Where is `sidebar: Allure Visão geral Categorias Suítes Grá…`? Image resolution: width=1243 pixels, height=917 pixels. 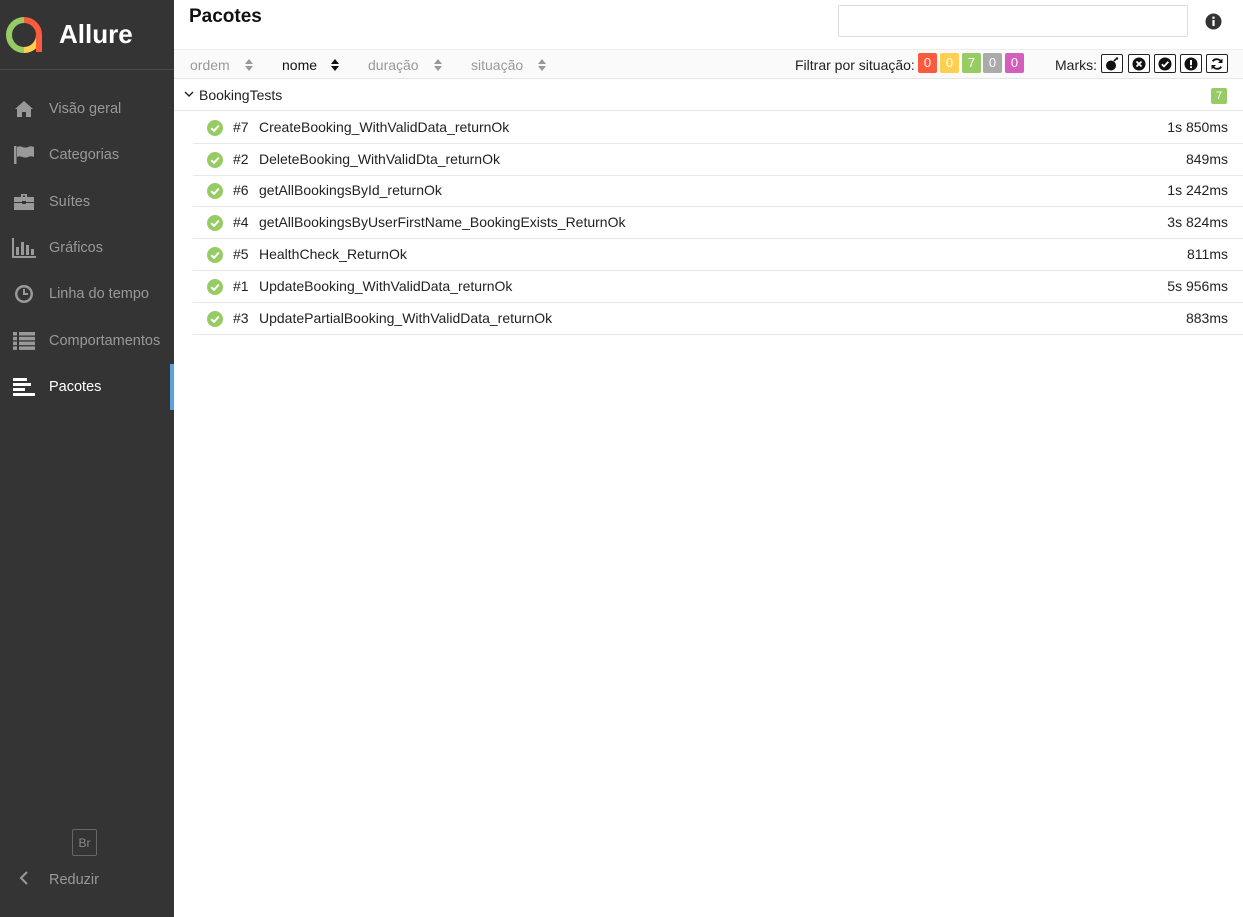
sidebar: Allure Visão geral Categorias Suítes Grá… is located at coordinates (87, 458).